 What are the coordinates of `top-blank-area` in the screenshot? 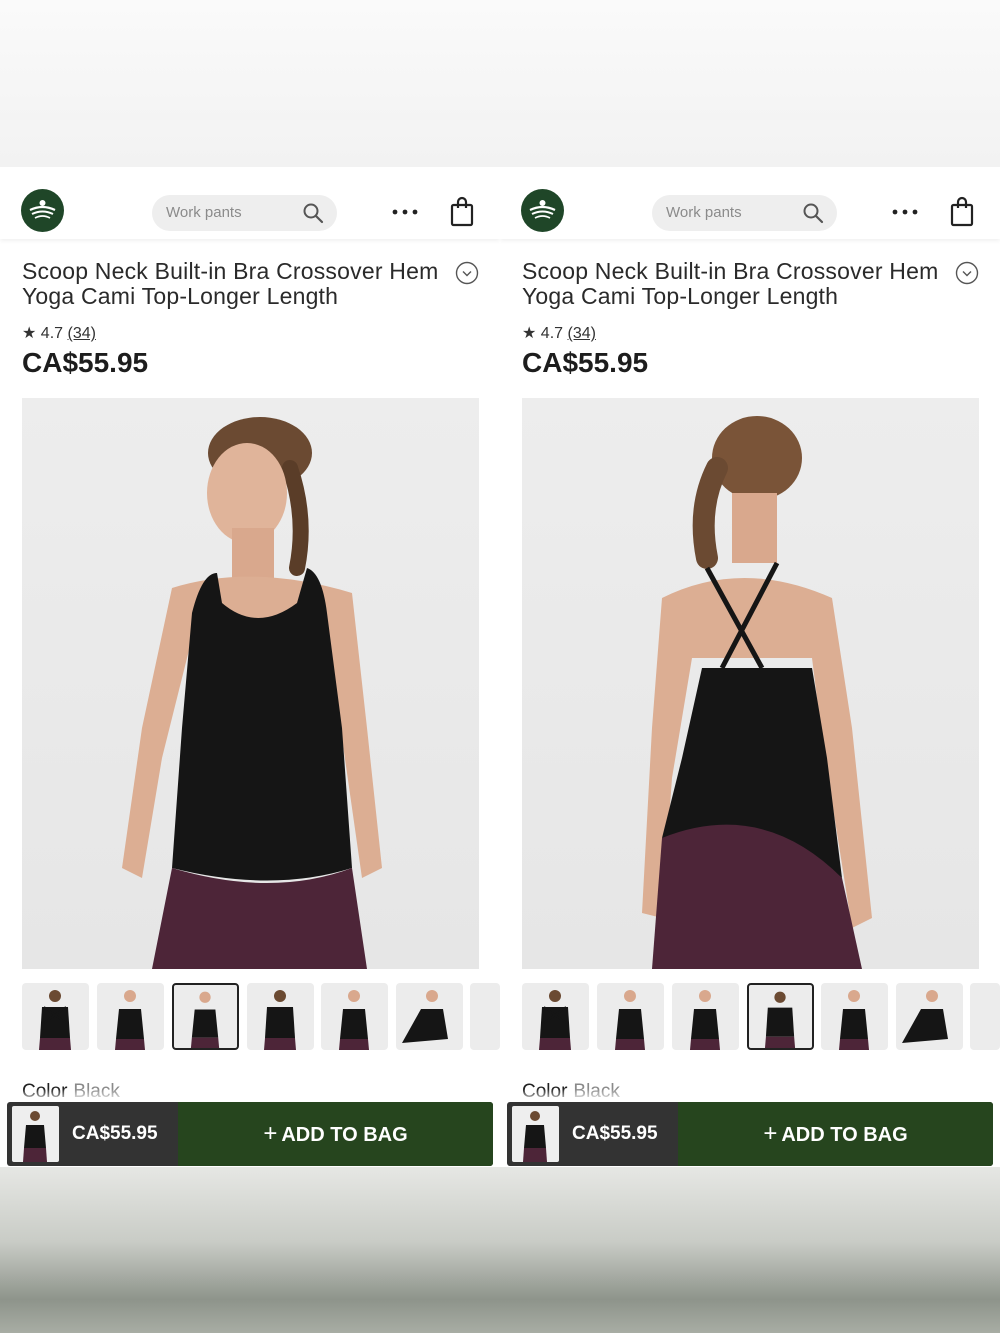 It's located at (500, 83).